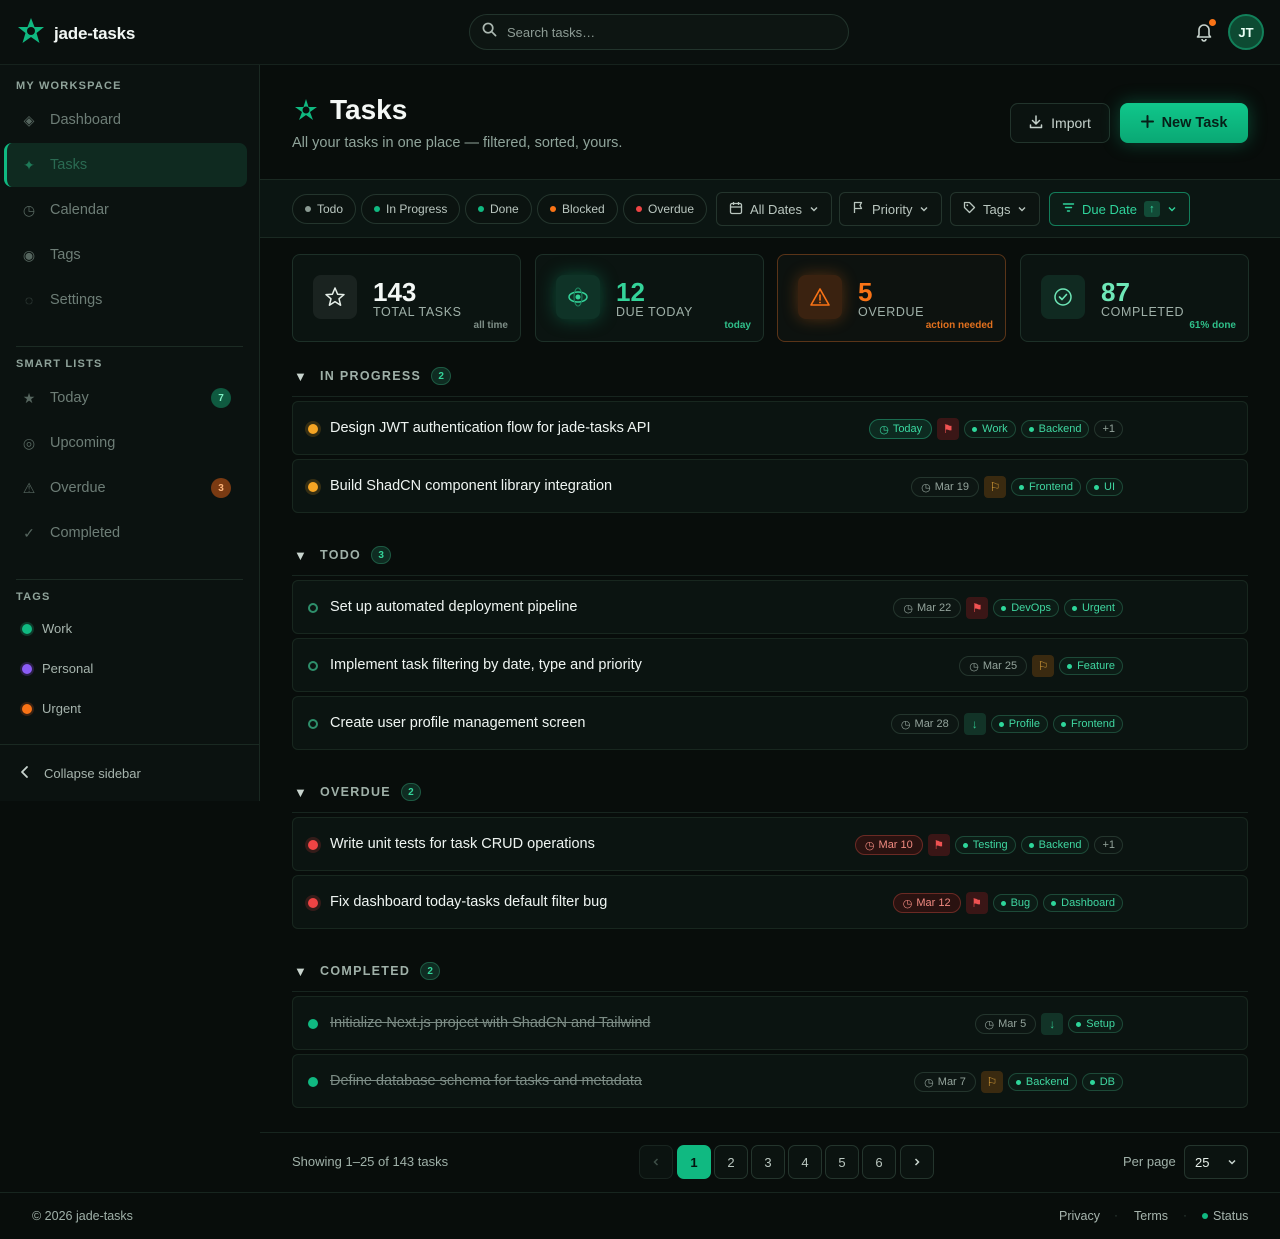 The width and height of the screenshot is (1280, 1239). What do you see at coordinates (731, 1162) in the screenshot?
I see `page-button-2: 2` at bounding box center [731, 1162].